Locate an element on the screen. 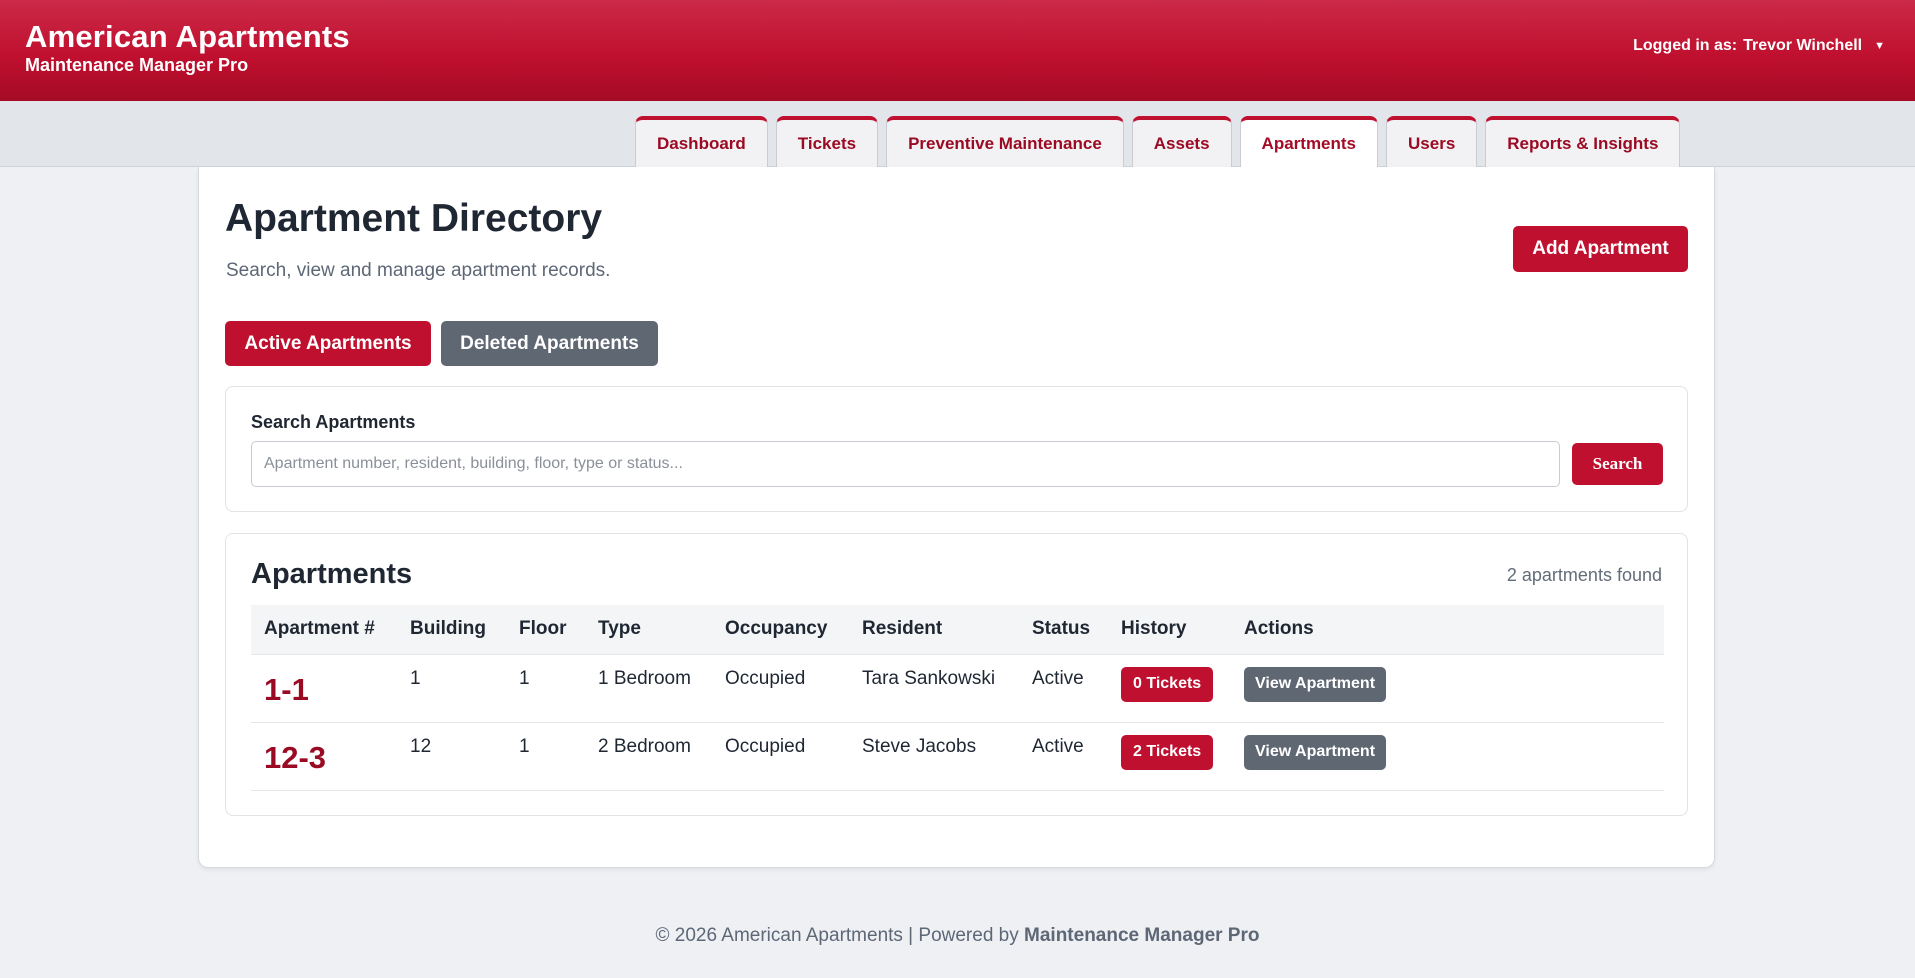  column-header: Actions is located at coordinates (1447, 630).